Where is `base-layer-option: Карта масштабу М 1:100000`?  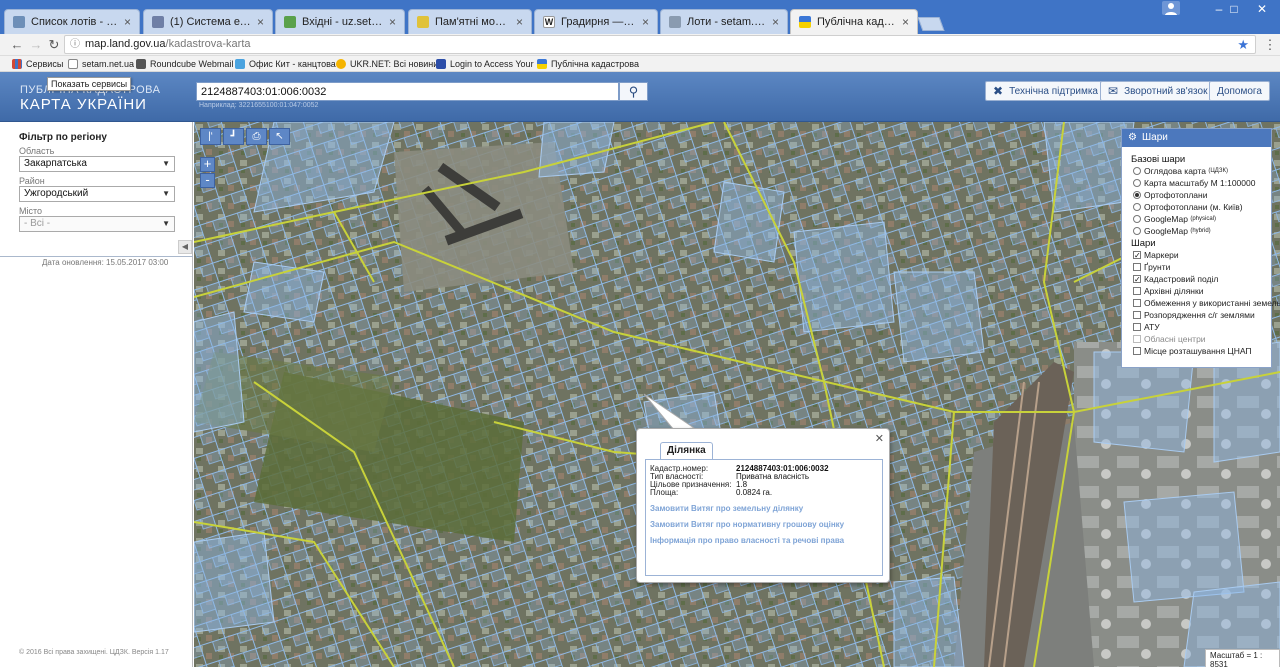
base-layer-option: Карта масштабу М 1:100000 is located at coordinates (1194, 183).